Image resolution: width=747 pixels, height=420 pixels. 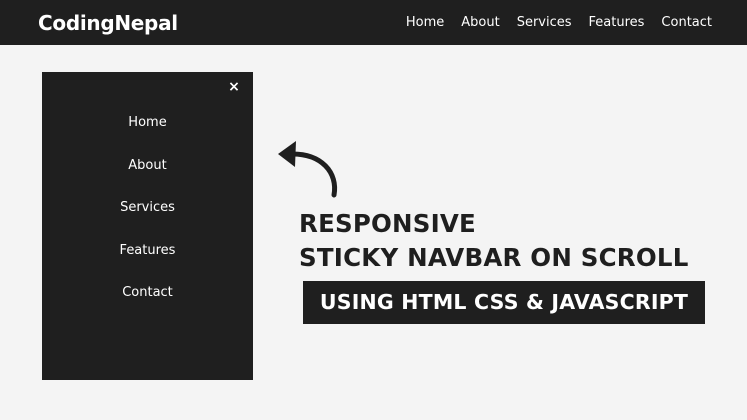 I want to click on nav-link-services: Services, so click(x=544, y=22).